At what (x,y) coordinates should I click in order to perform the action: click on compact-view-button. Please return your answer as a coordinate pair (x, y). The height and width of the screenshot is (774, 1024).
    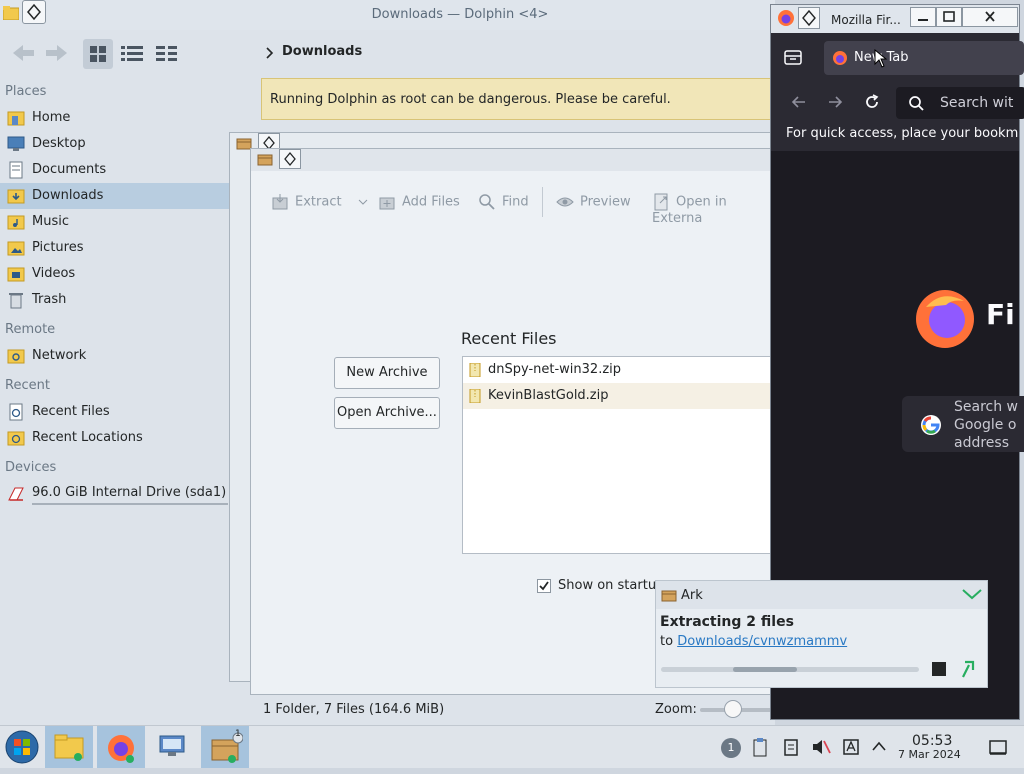
    Looking at the image, I should click on (167, 56).